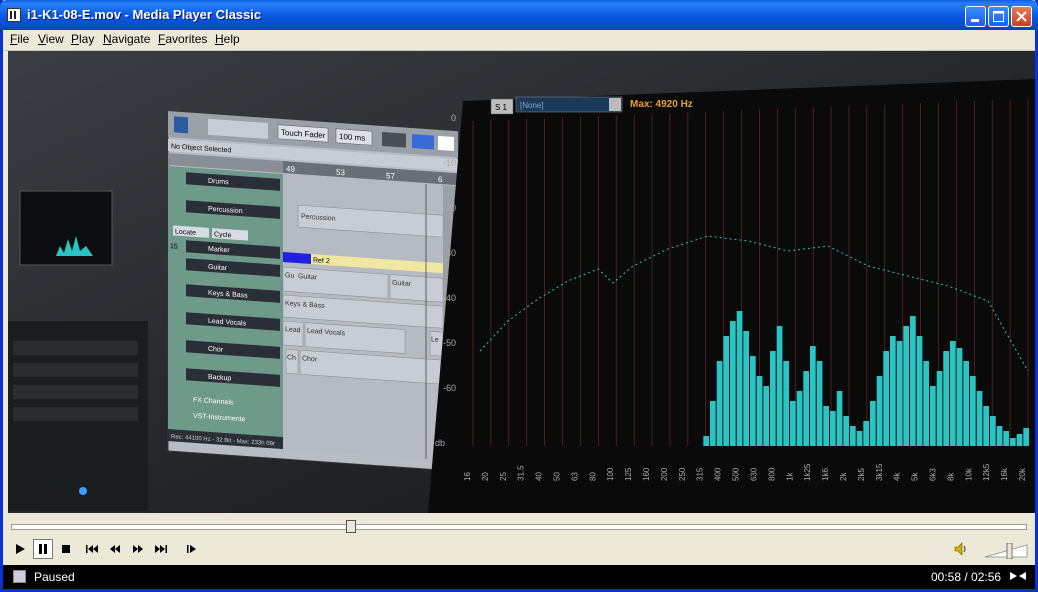 Image resolution: width=1038 pixels, height=592 pixels. What do you see at coordinates (115, 549) in the screenshot?
I see `rewind-button` at bounding box center [115, 549].